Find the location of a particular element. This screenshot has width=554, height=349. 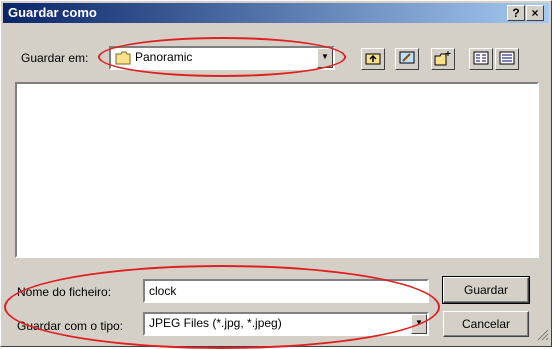

up-folder-icon is located at coordinates (373, 59).